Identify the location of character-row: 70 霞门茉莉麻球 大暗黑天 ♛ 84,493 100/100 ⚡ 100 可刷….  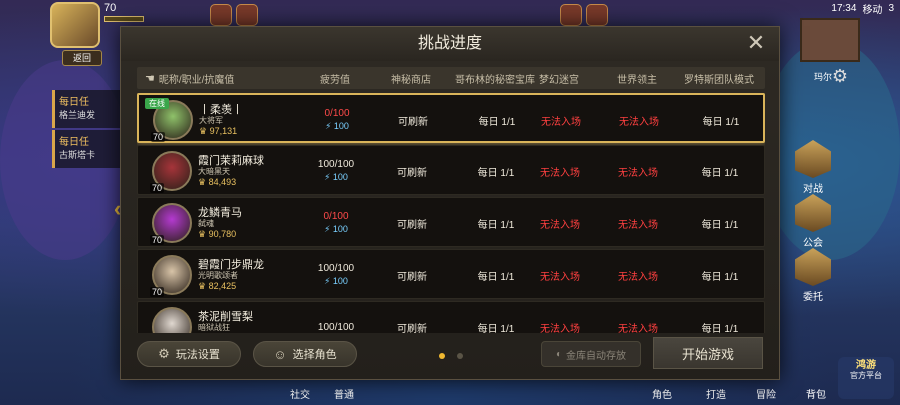
(451, 170).